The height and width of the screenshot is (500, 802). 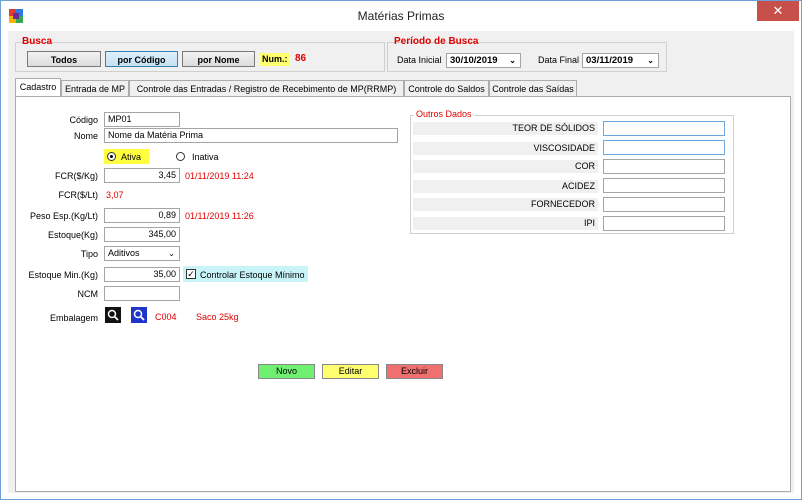 What do you see at coordinates (419, 60) in the screenshot?
I see `data-inicial-label: Data Inicial` at bounding box center [419, 60].